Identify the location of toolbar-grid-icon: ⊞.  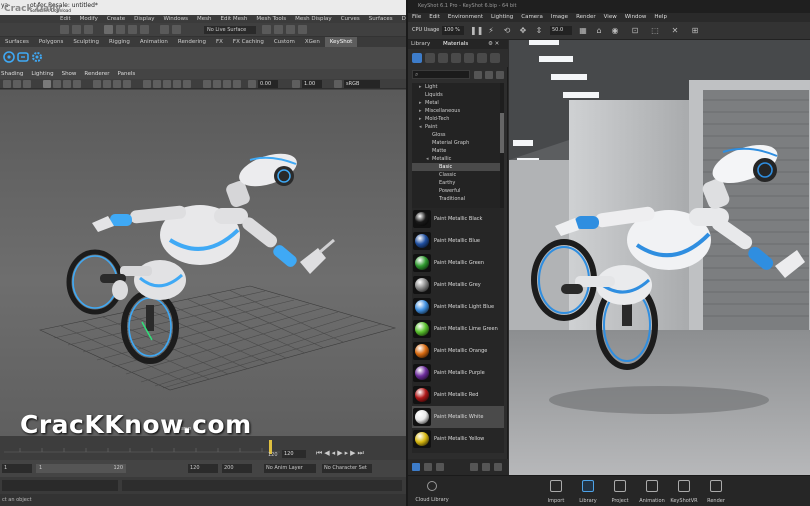
(695, 31).